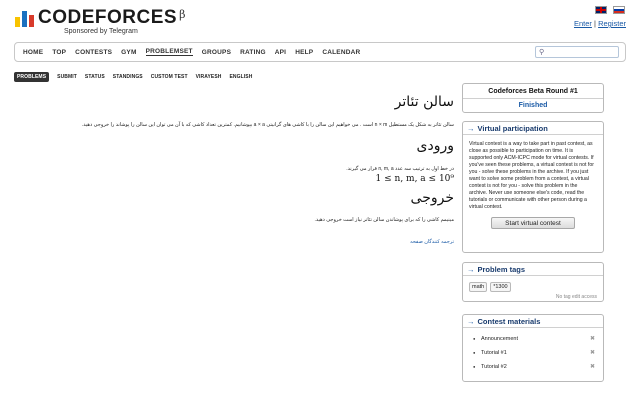 This screenshot has height=400, width=640. What do you see at coordinates (128, 77) in the screenshot?
I see `submenu-standings: STANDINGS` at bounding box center [128, 77].